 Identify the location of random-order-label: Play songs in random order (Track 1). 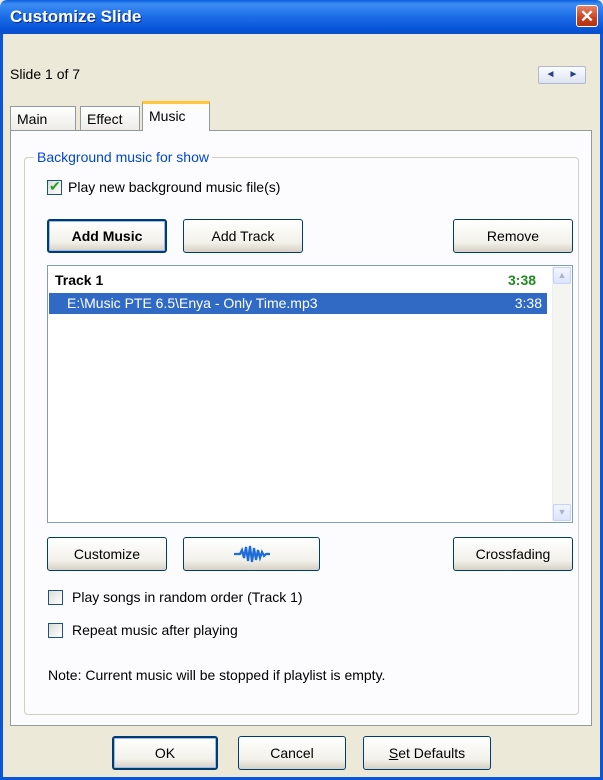
(187, 597).